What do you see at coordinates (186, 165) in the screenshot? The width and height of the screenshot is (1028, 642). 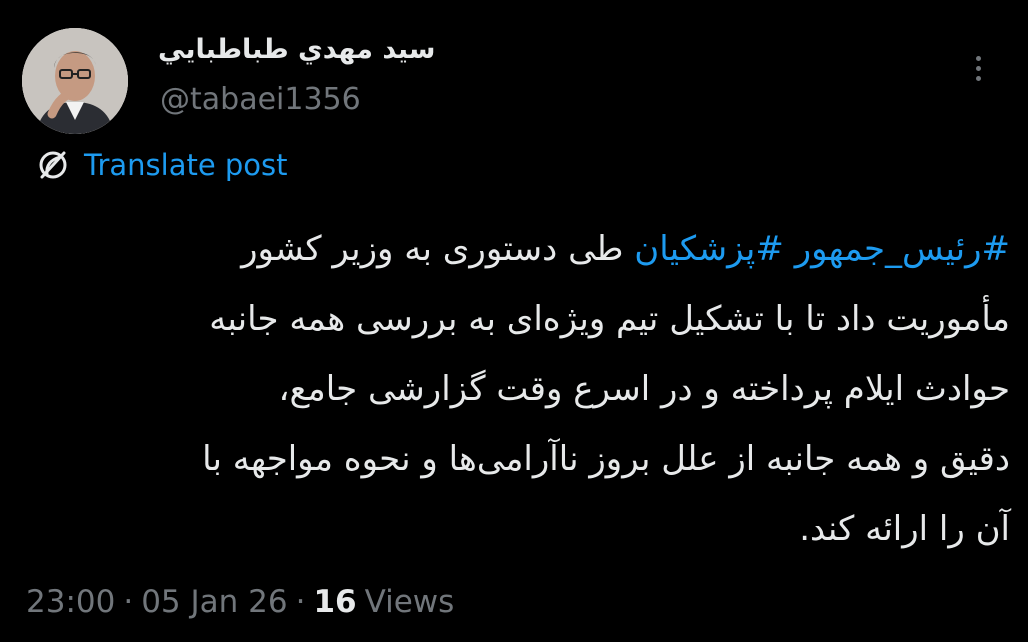 I see `translate-post-label: Translate post` at bounding box center [186, 165].